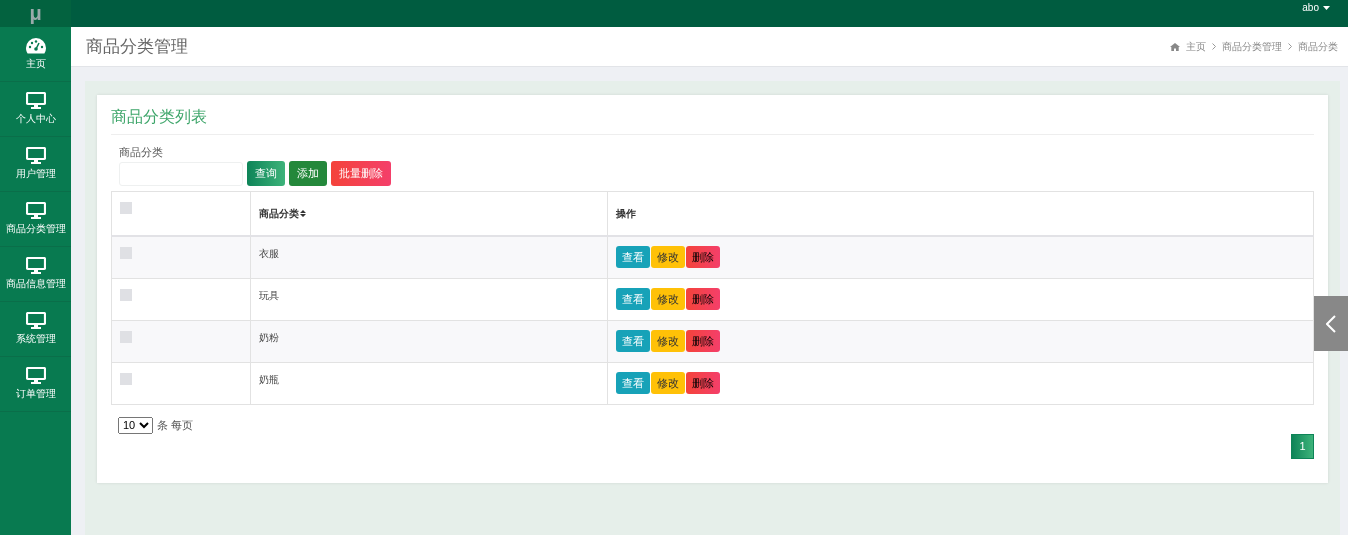 Image resolution: width=1348 pixels, height=535 pixels. I want to click on user-menu: abo, so click(1325, 6).